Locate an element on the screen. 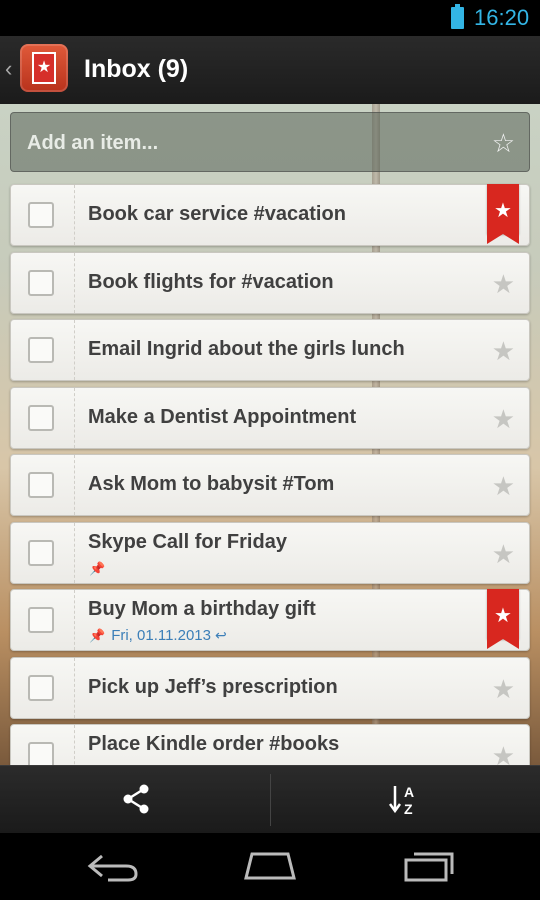 The width and height of the screenshot is (540, 900). status-time: 16:20 is located at coordinates (502, 17).